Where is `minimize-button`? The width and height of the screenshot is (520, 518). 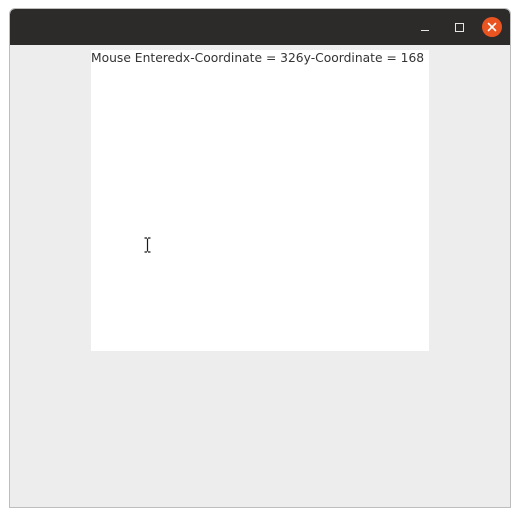 minimize-button is located at coordinates (425, 27).